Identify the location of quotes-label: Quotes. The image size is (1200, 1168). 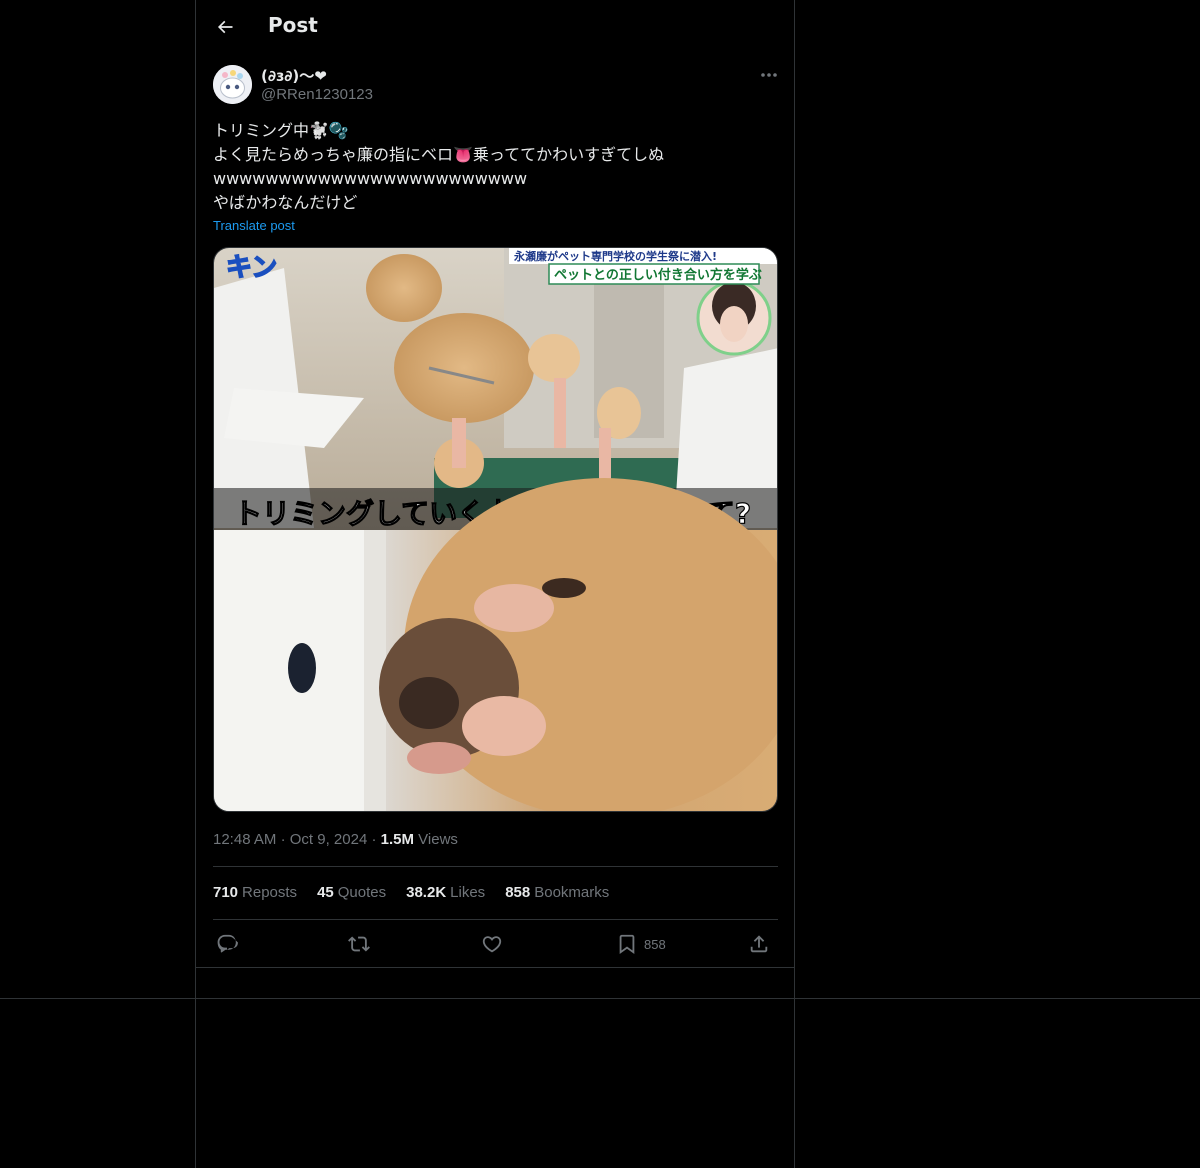
(362, 892).